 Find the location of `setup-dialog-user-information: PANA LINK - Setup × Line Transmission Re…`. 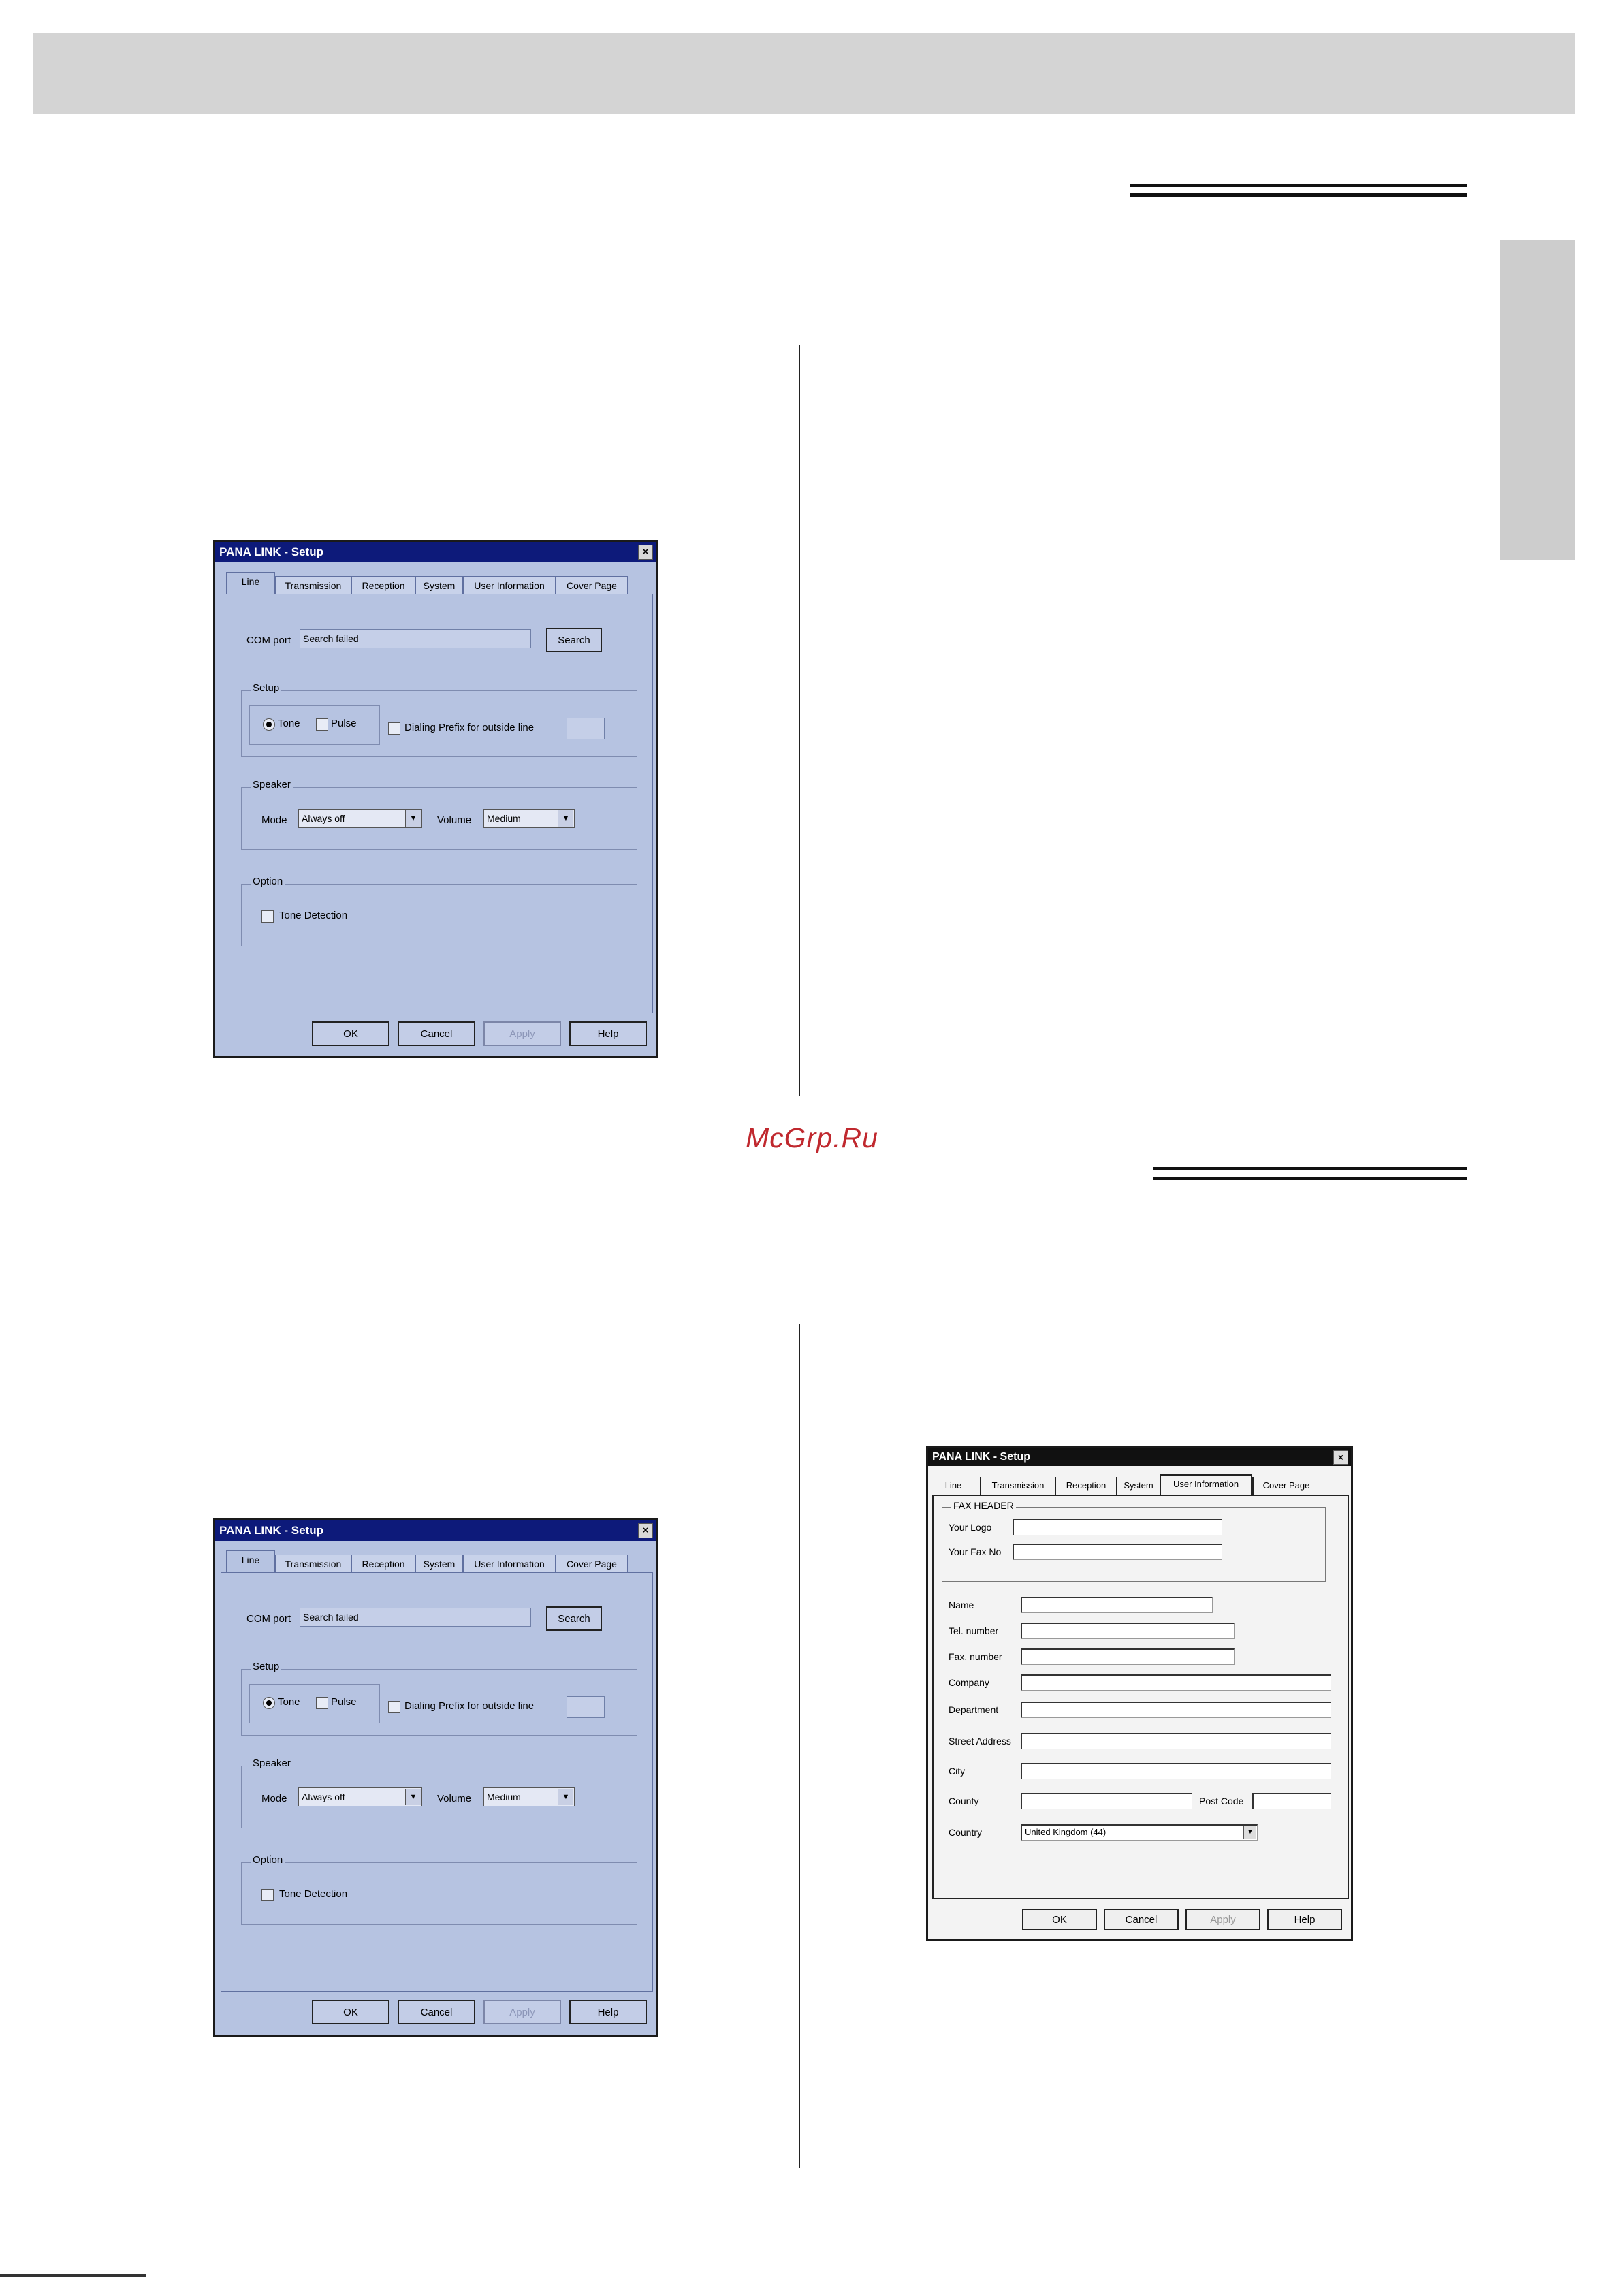

setup-dialog-user-information: PANA LINK - Setup × Line Transmission Re… is located at coordinates (1139, 1694).